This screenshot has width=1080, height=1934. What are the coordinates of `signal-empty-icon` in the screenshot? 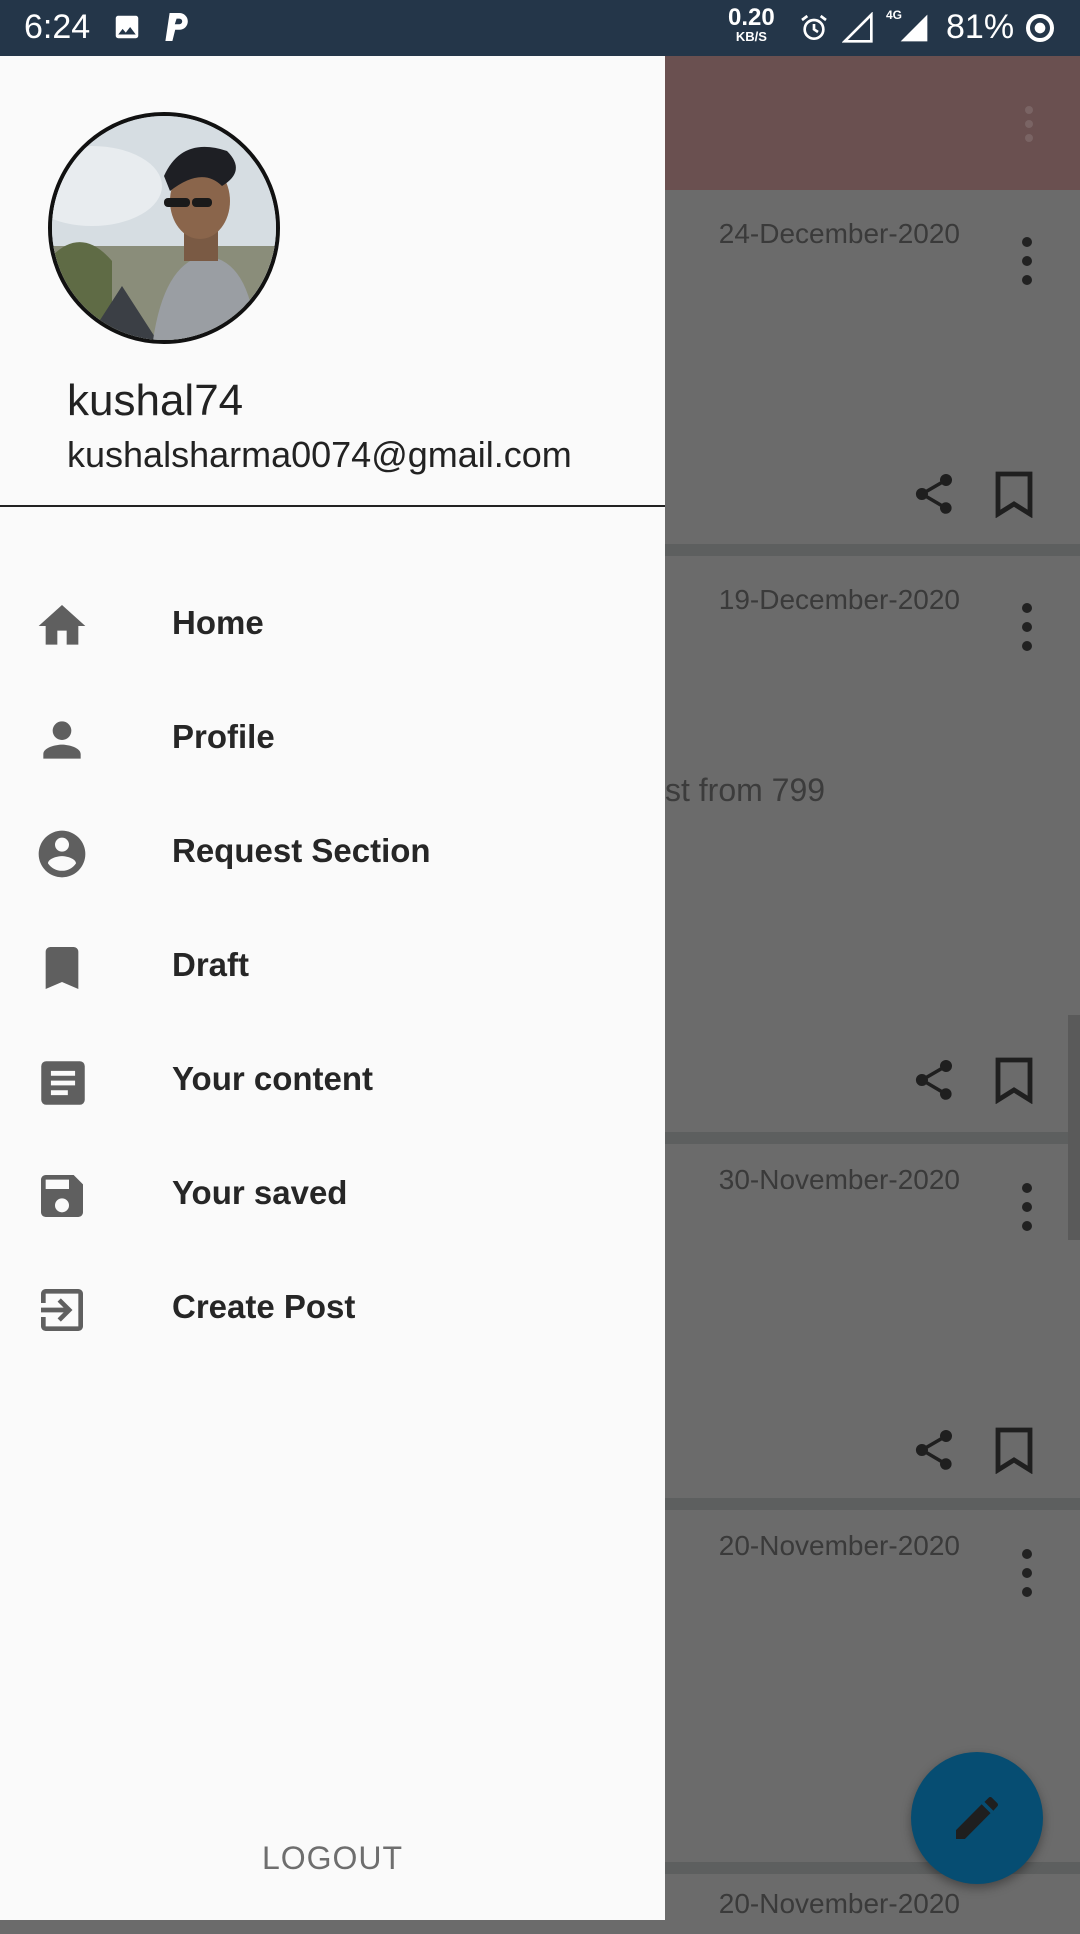 It's located at (857, 30).